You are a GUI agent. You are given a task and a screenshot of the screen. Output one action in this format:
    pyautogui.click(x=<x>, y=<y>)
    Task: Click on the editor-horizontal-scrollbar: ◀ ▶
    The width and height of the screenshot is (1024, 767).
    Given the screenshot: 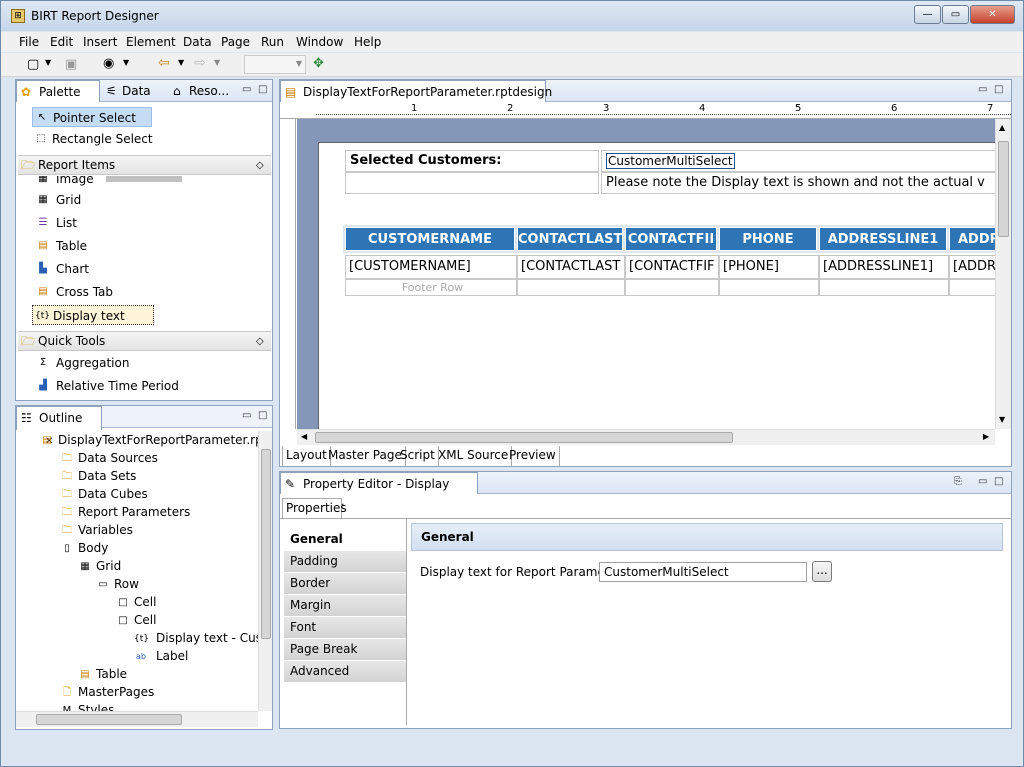 What is the action you would take?
    pyautogui.click(x=646, y=437)
    